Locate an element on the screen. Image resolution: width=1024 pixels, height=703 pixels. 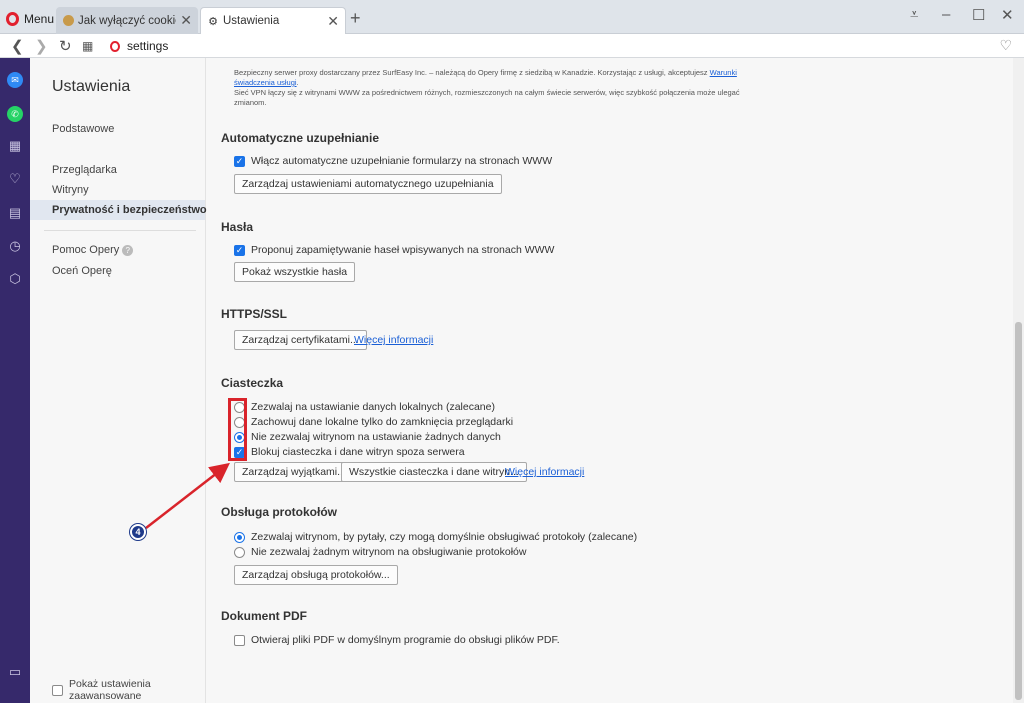
cookies-title: Ciasteczka is located at coordinates (252, 383).